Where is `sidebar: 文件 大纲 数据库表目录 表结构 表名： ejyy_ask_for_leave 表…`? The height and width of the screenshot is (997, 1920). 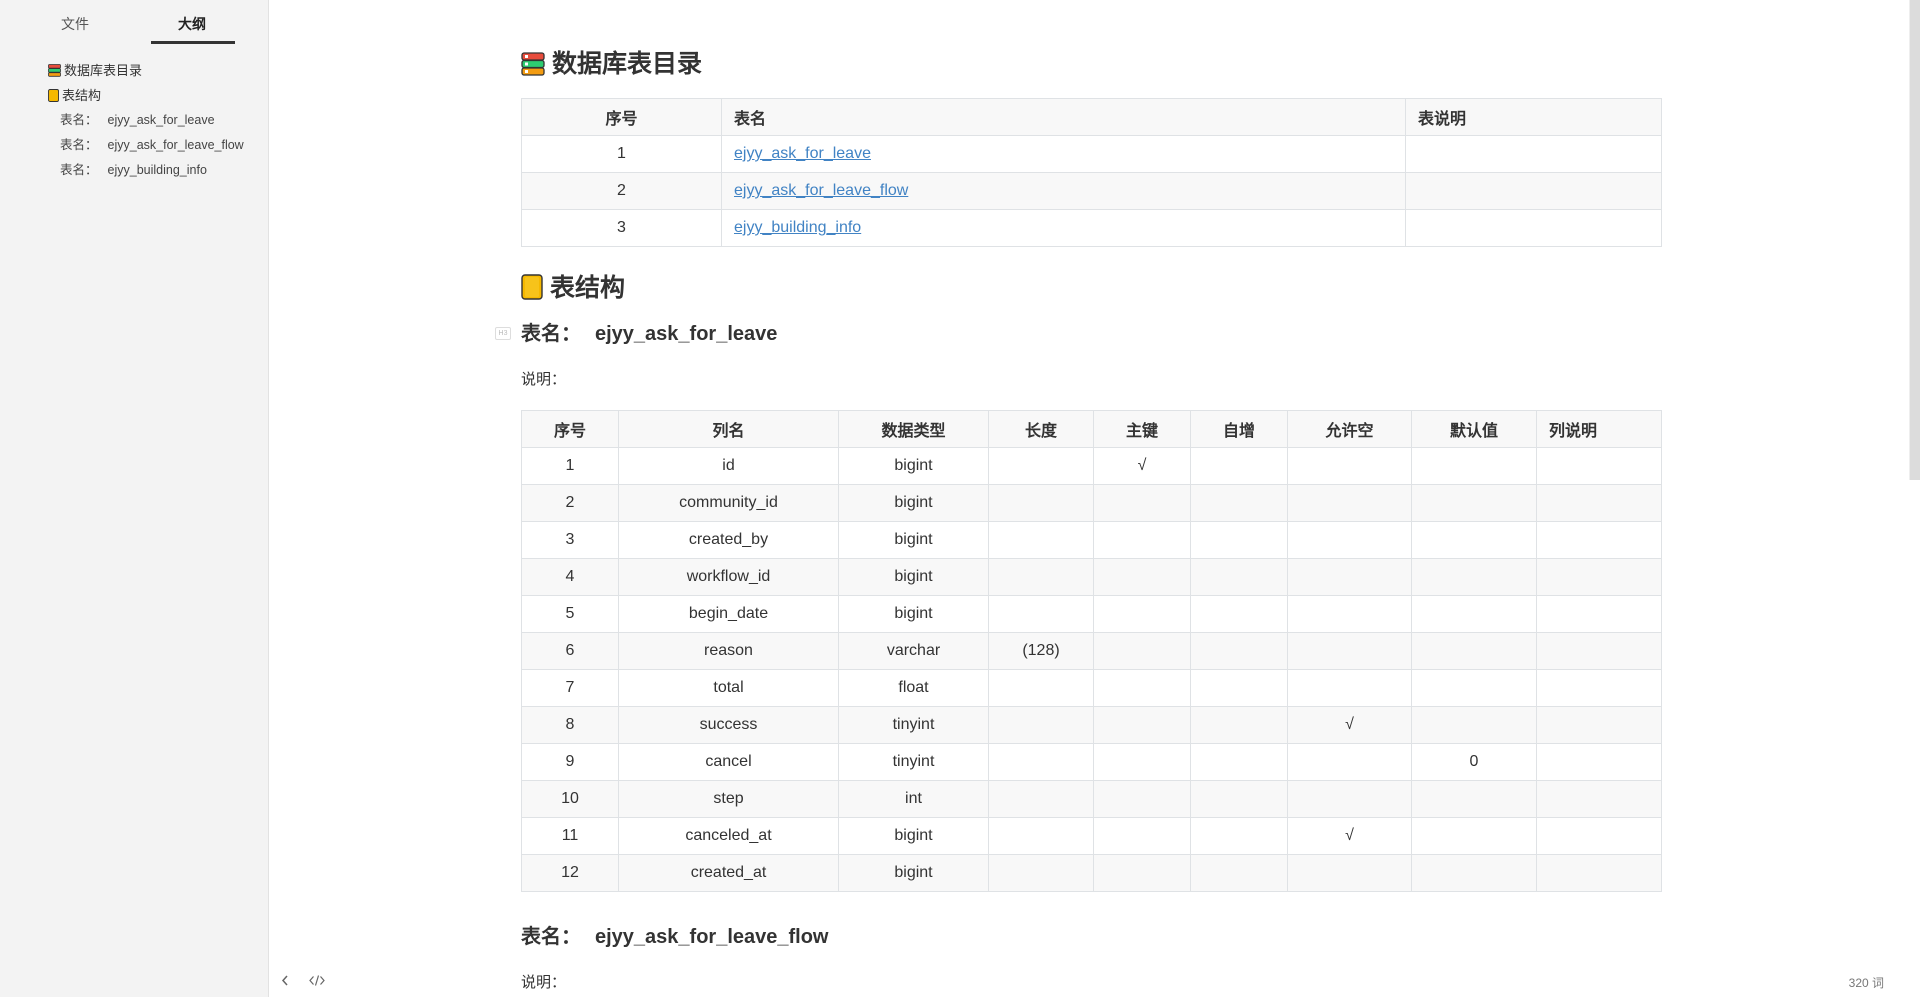 sidebar: 文件 大纲 数据库表目录 表结构 表名： ejyy_ask_for_leave 表… is located at coordinates (134, 498).